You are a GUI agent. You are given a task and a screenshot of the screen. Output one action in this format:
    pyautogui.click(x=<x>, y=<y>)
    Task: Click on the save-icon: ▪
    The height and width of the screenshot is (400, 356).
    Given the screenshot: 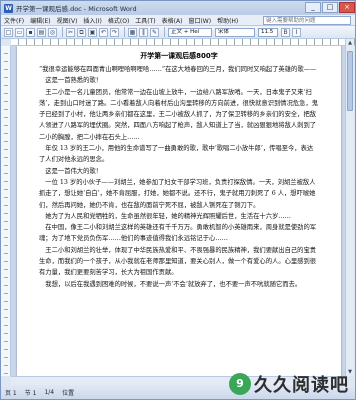 What is the action you would take?
    pyautogui.click(x=30, y=32)
    